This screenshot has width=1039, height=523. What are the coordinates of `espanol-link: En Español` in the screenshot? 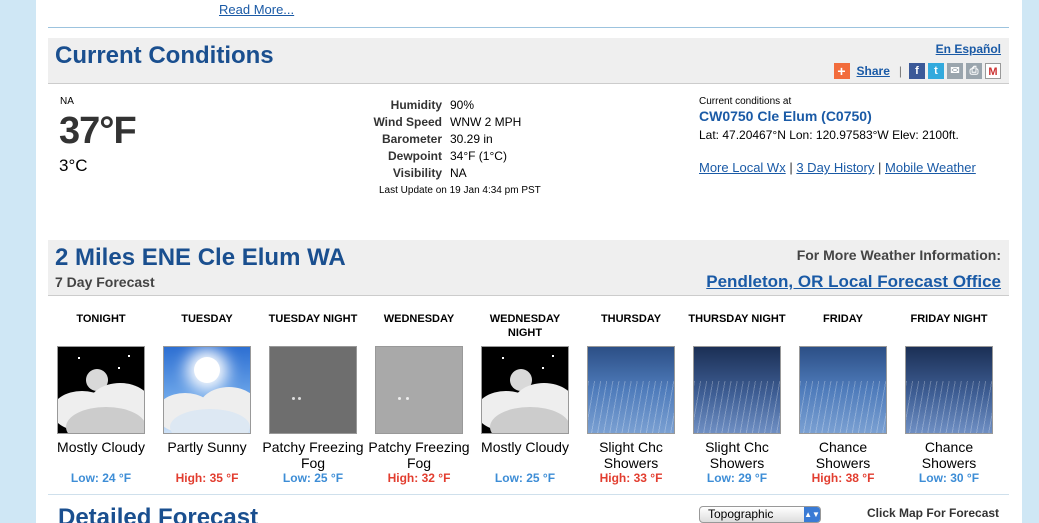 It's located at (968, 49).